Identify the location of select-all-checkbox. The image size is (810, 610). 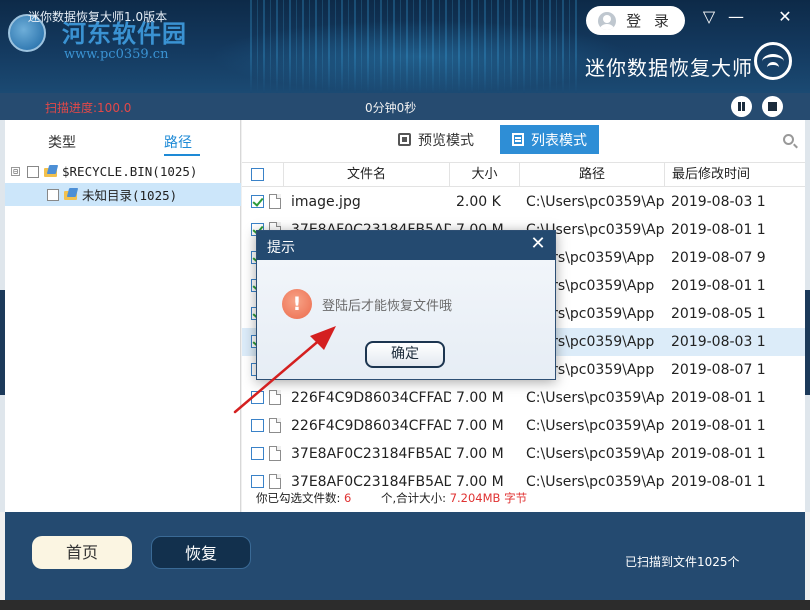
(257, 174).